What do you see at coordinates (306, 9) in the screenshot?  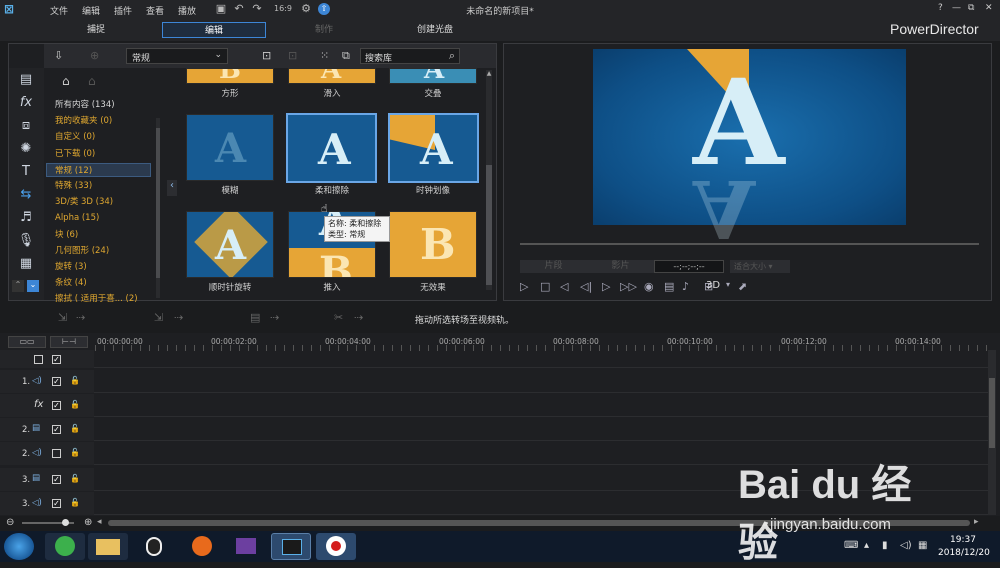 I see `settings-icon: ⚙` at bounding box center [306, 9].